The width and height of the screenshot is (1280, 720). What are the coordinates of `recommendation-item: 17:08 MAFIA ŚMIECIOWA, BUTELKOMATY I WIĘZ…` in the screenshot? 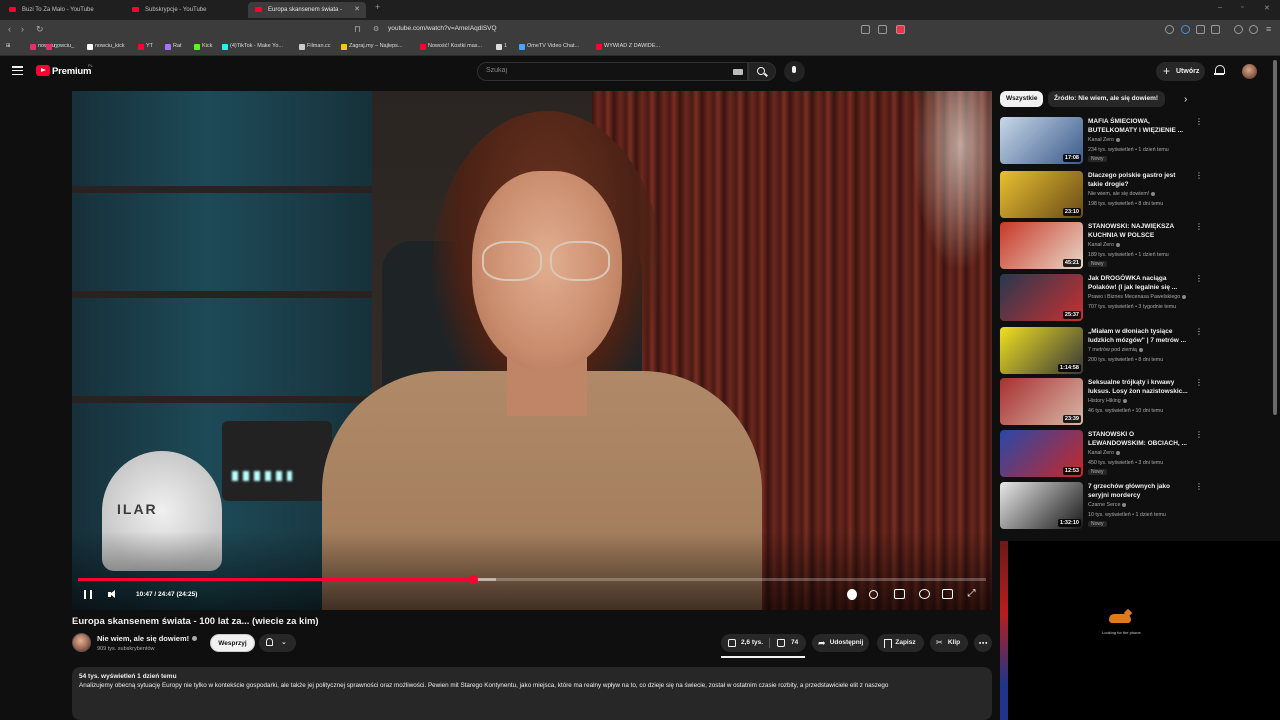 It's located at (1101, 141).